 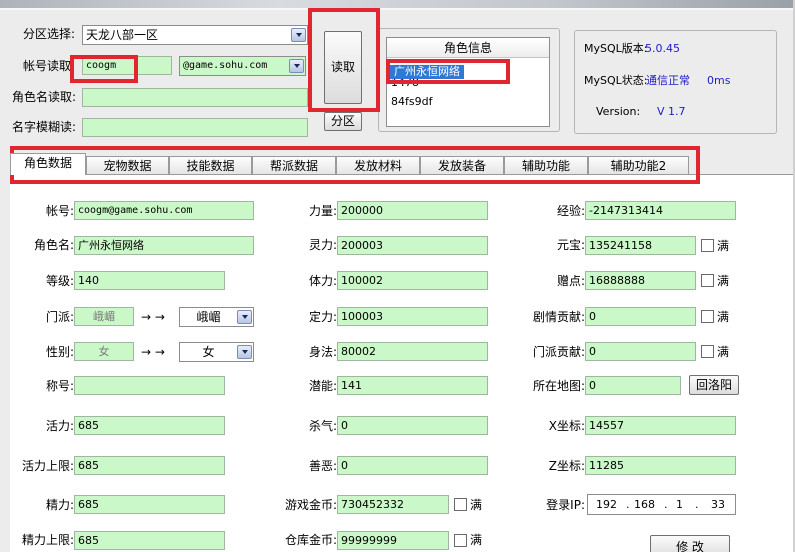 I want to click on exp-label: 经验:, so click(x=570, y=211).